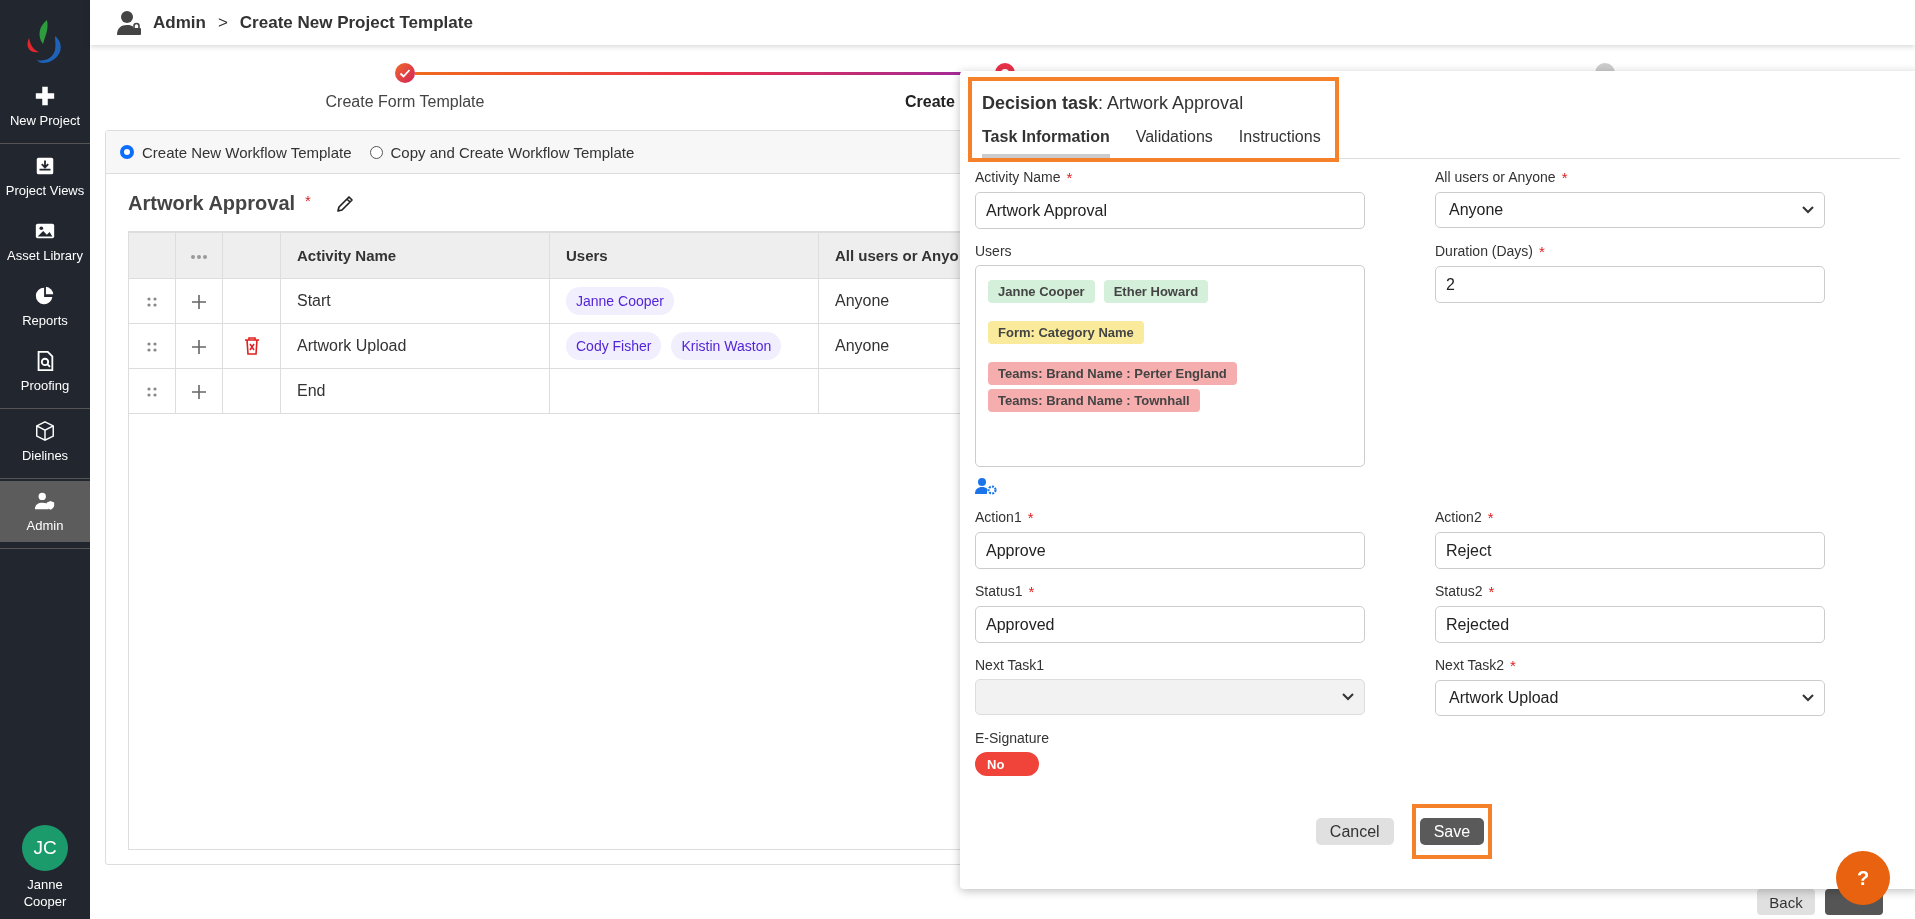  What do you see at coordinates (1174, 143) in the screenshot?
I see `tab: Validations` at bounding box center [1174, 143].